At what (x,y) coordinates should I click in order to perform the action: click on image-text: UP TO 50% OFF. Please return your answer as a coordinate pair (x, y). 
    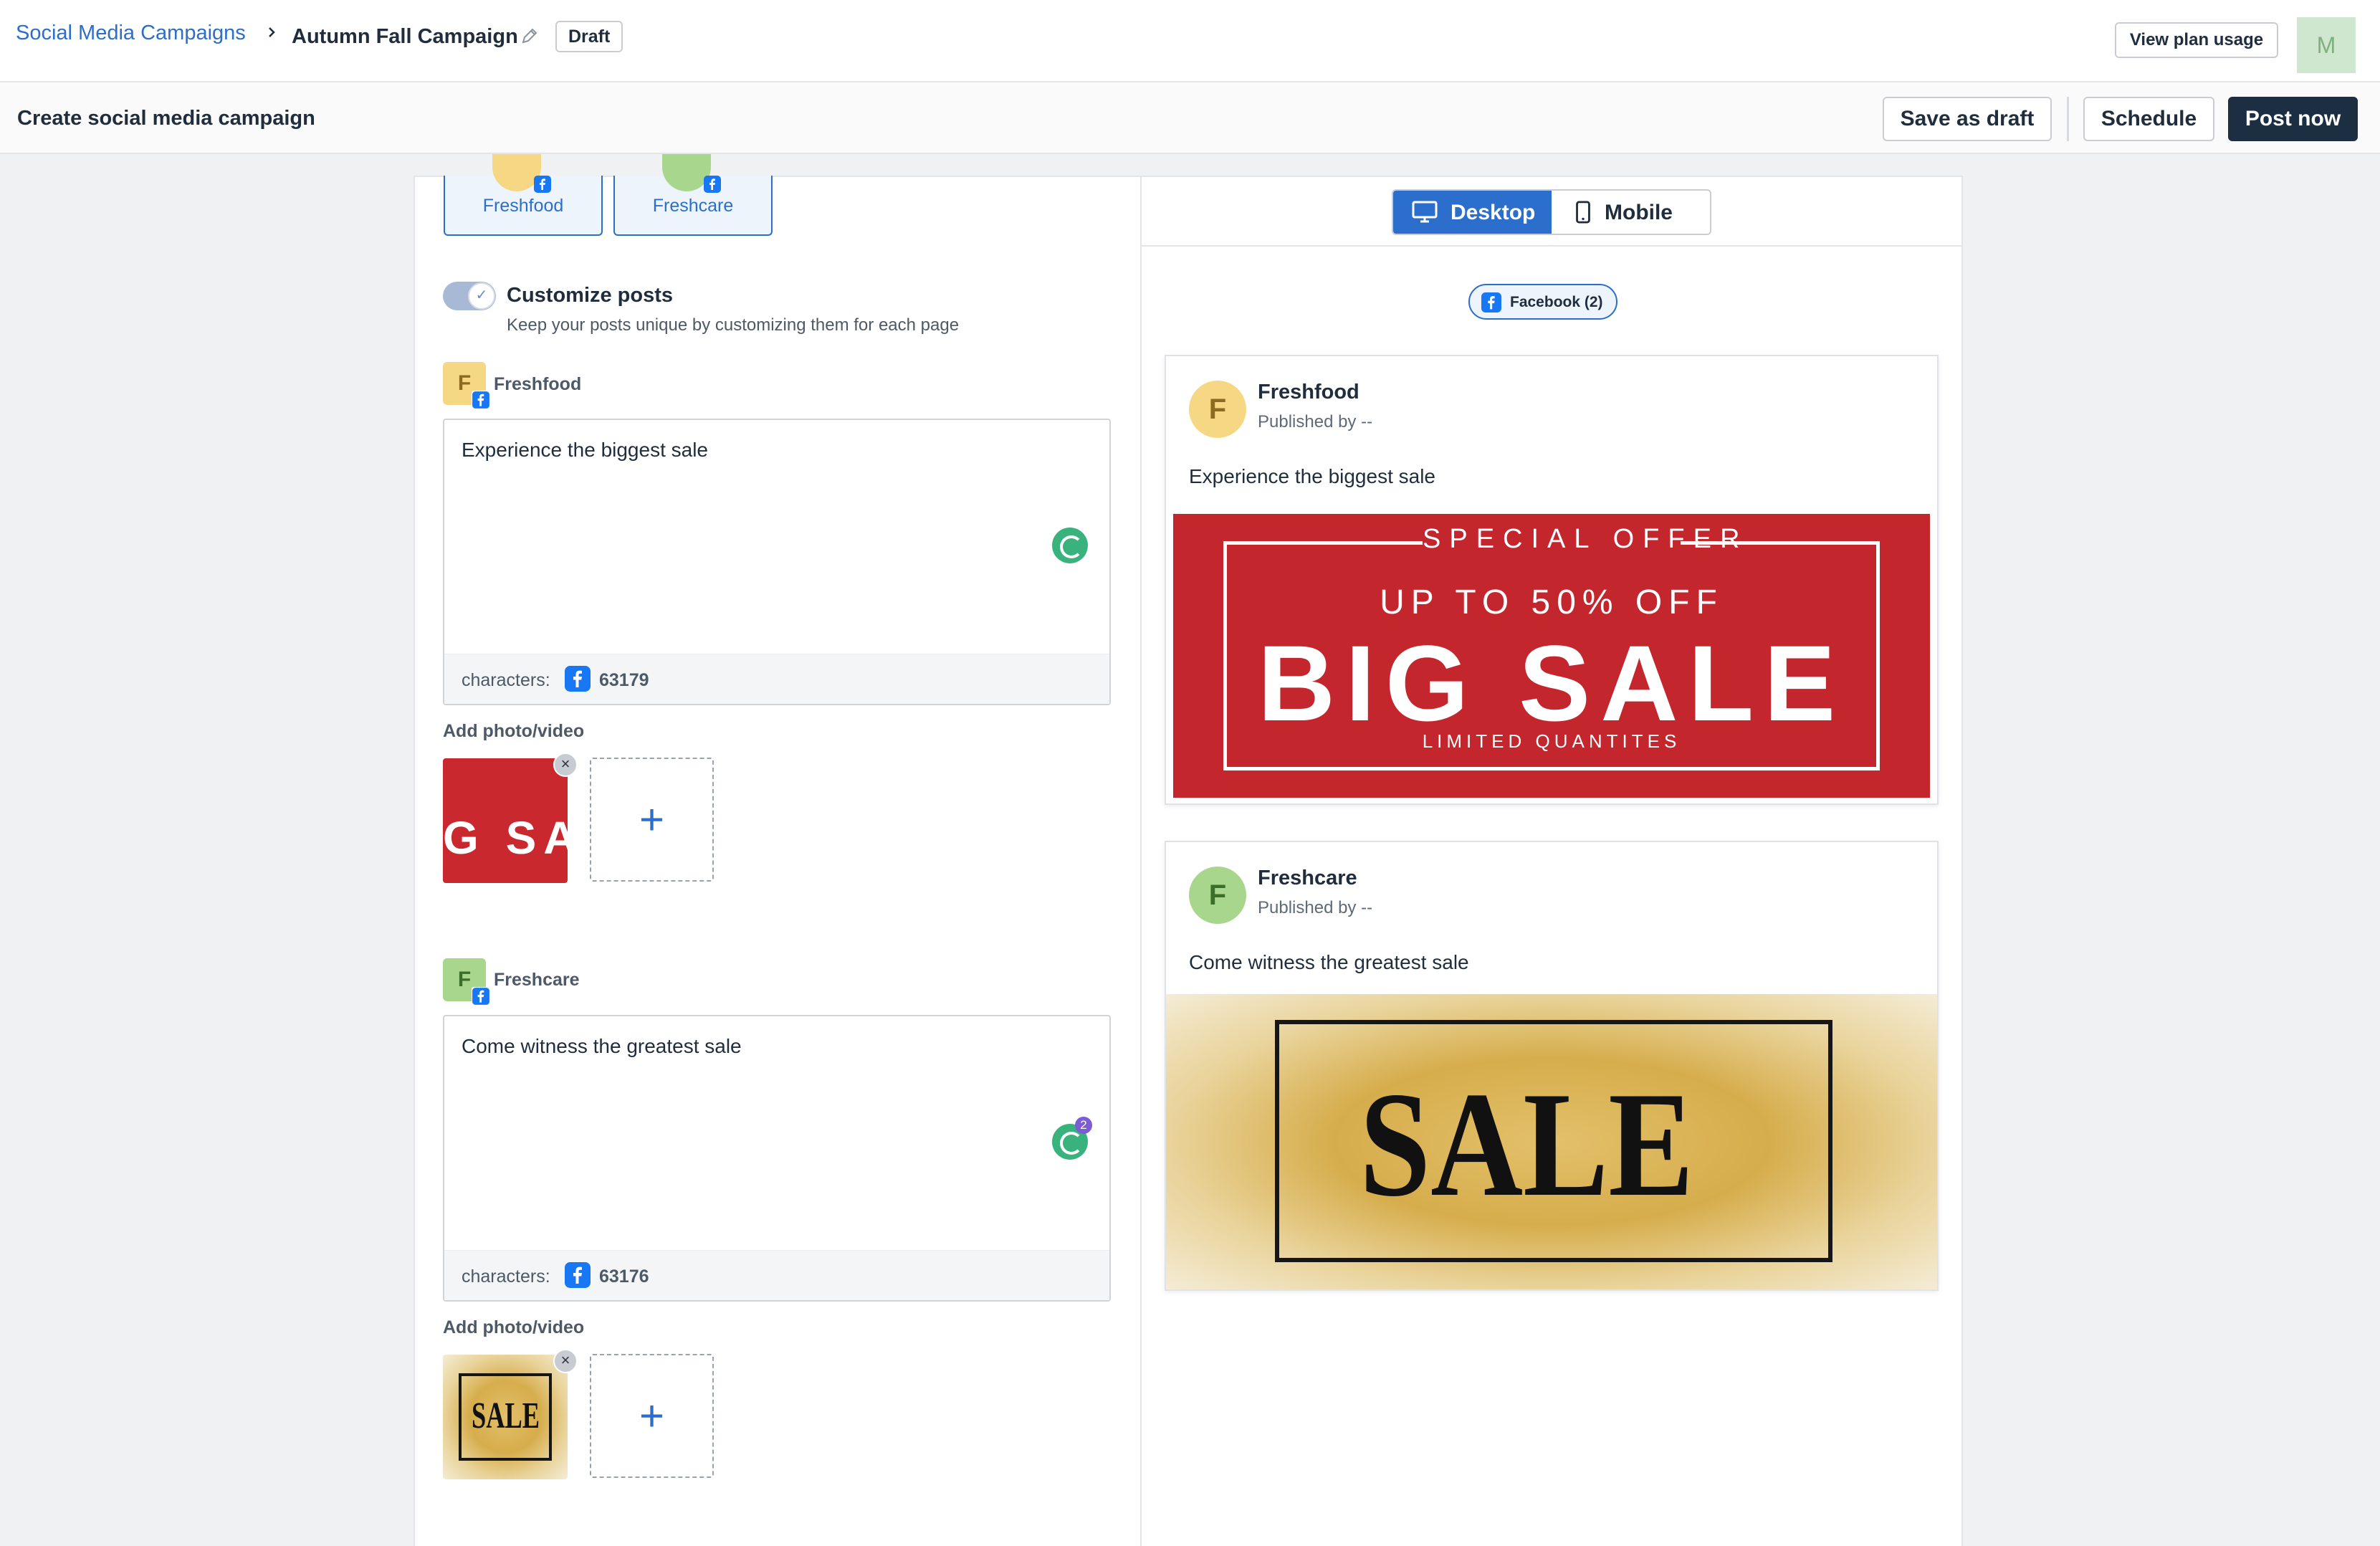
    Looking at the image, I should click on (1552, 602).